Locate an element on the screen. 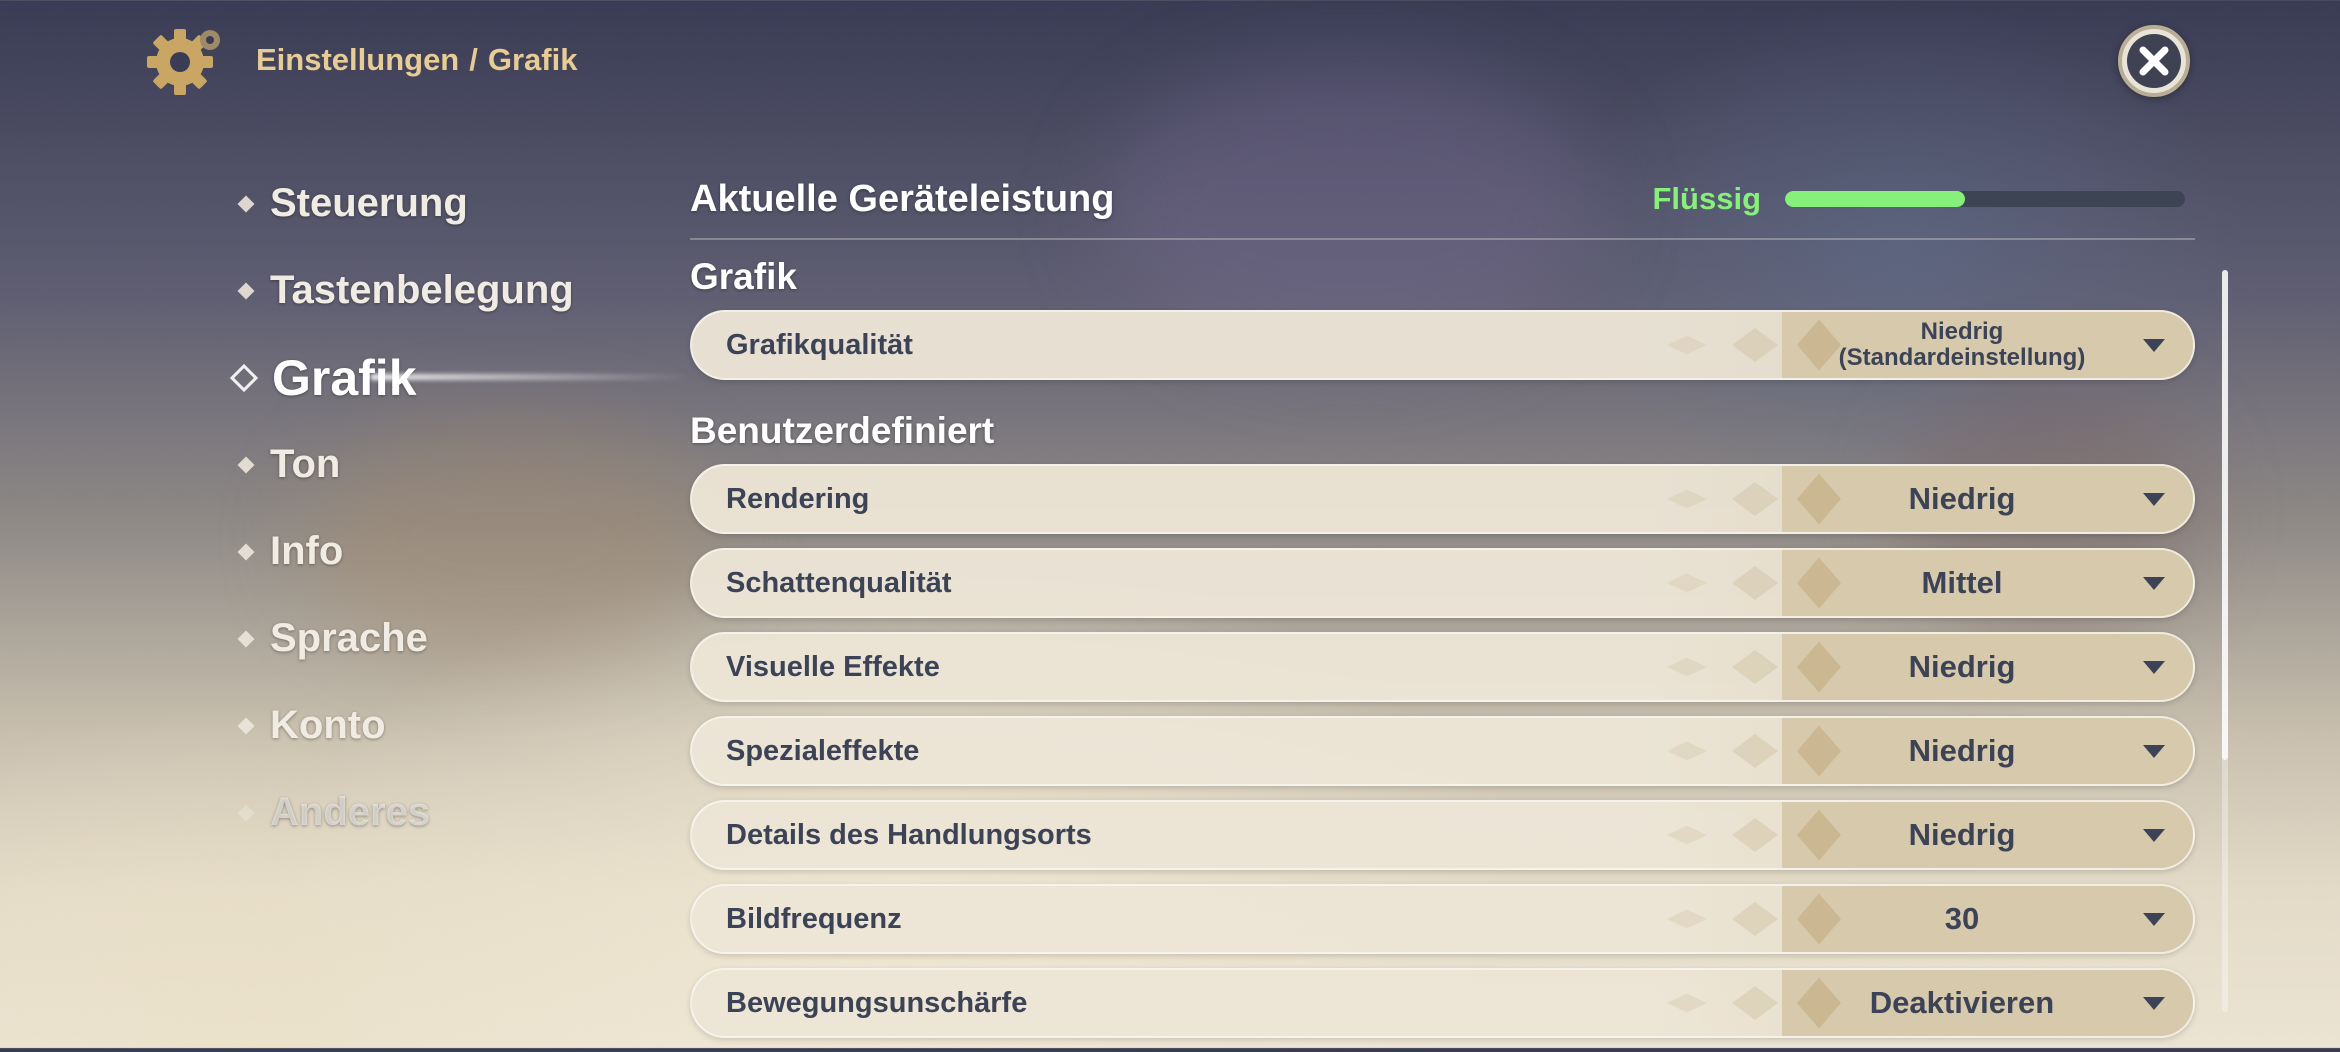 The image size is (2340, 1052). settings-header: Einstellungen / Grafik is located at coordinates (358, 60).